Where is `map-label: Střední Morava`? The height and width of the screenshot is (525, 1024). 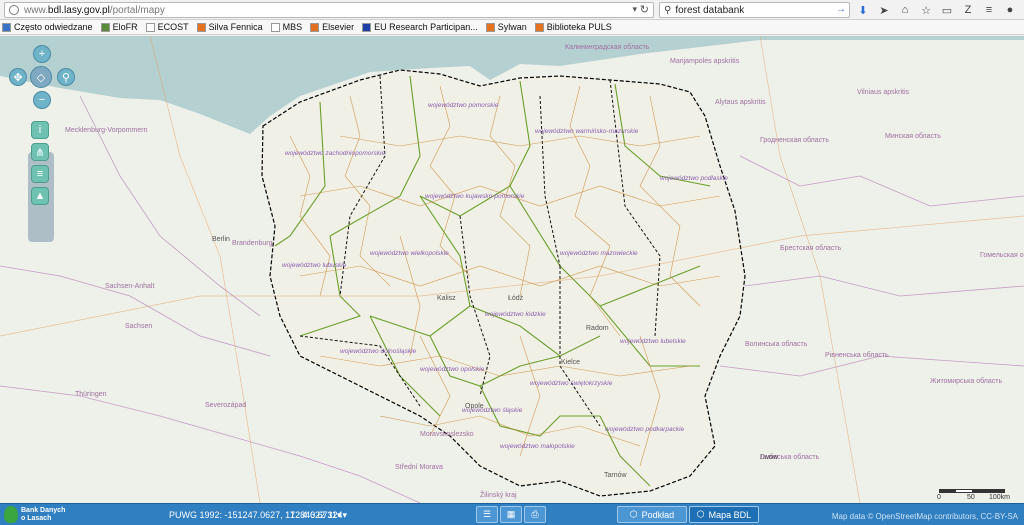
map-label: Střední Morava is located at coordinates (419, 467).